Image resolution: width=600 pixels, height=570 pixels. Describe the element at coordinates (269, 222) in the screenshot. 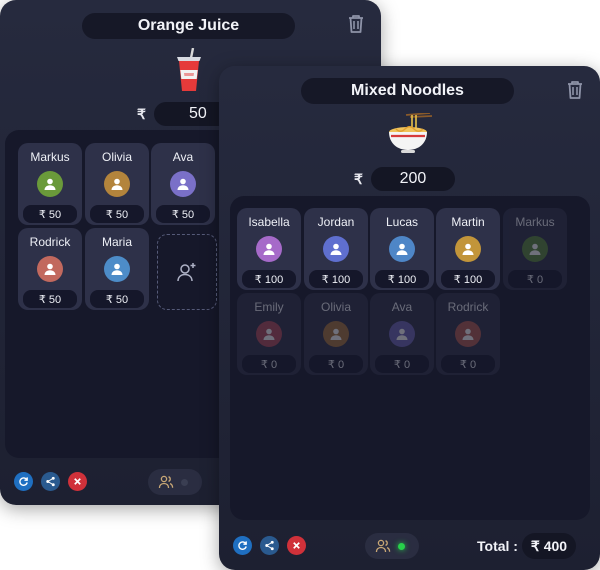

I see `participant-name: Isabella` at that location.